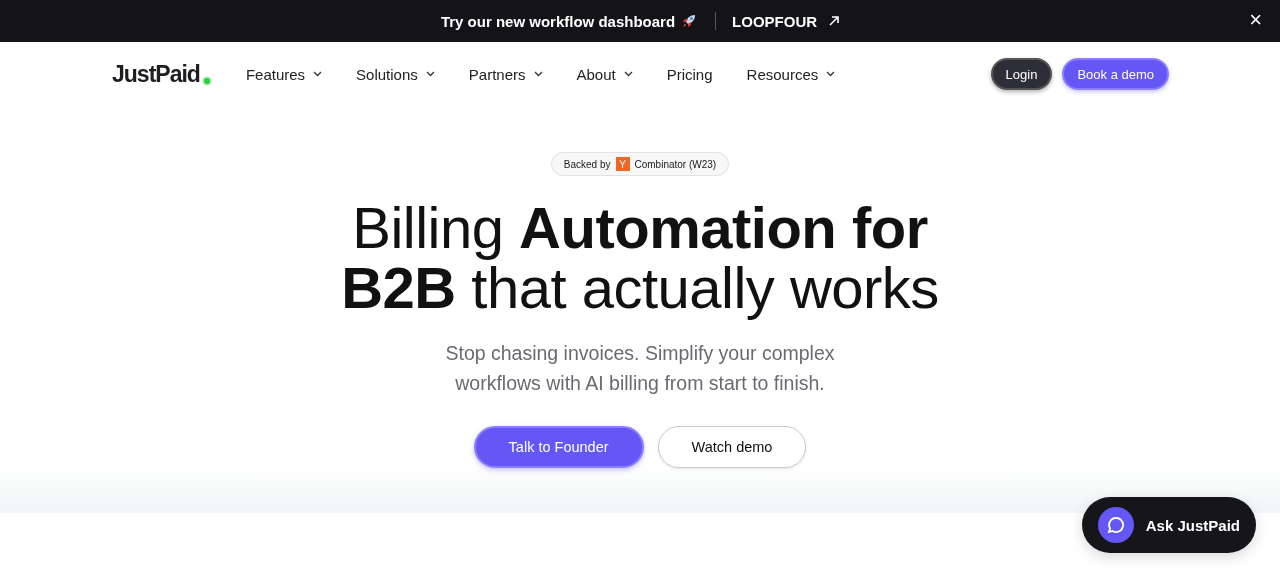 The image size is (1280, 577). What do you see at coordinates (1168, 525) in the screenshot?
I see `chat-button: Ask JustPaid` at bounding box center [1168, 525].